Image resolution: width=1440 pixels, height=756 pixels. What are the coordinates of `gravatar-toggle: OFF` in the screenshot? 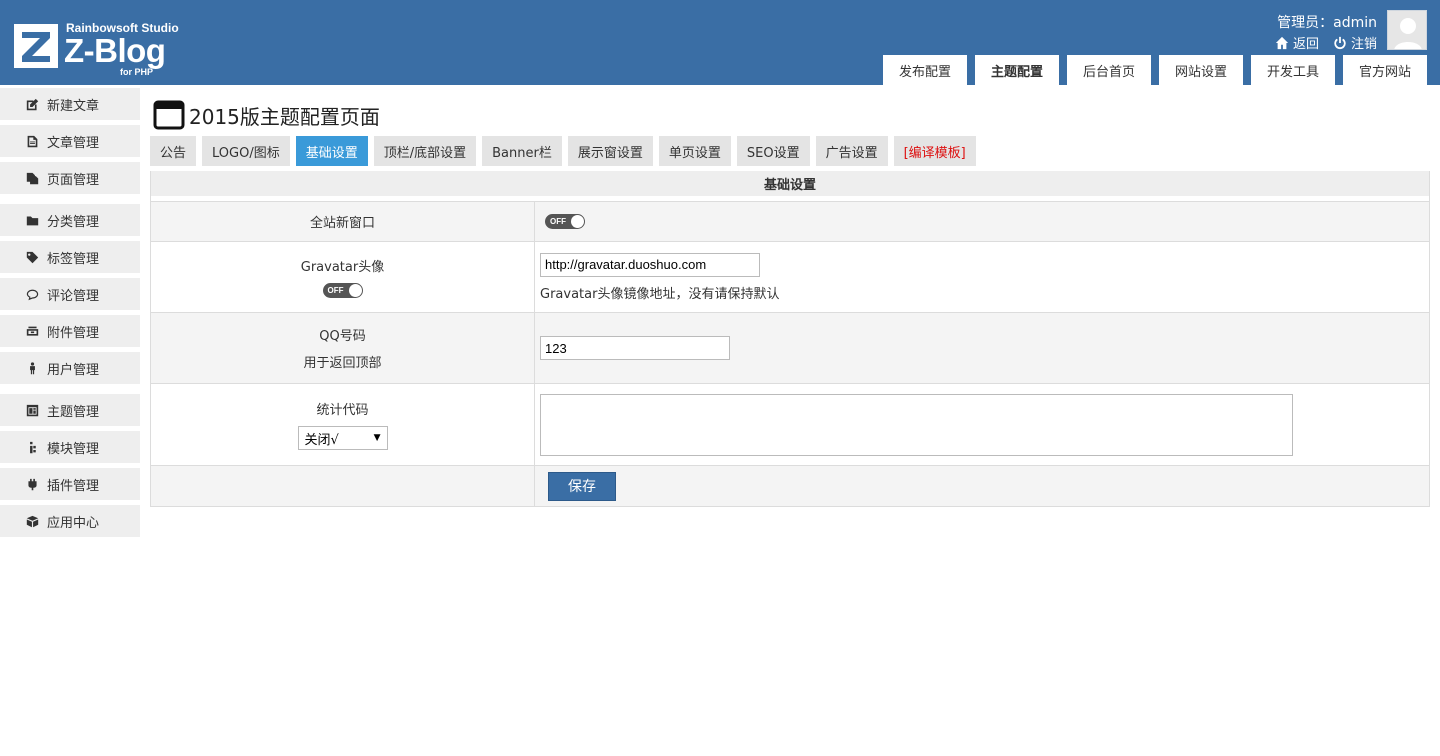 It's located at (342, 290).